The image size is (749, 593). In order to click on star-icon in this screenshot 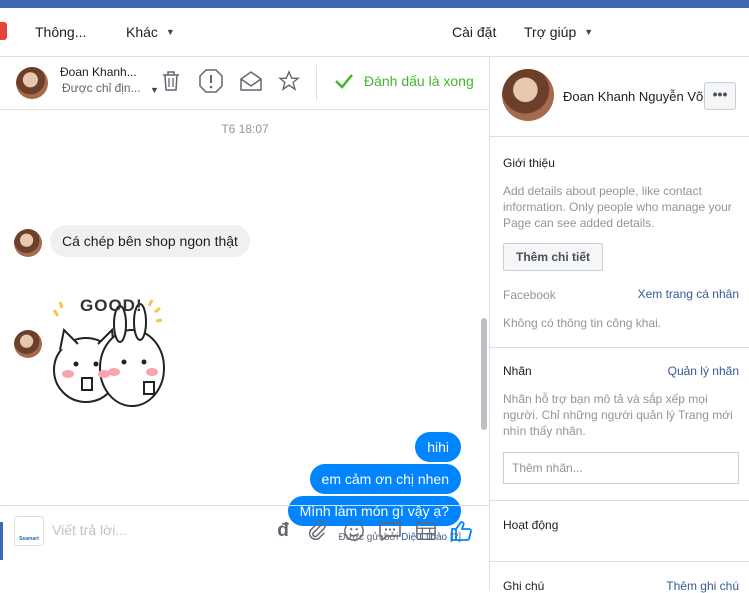, I will do `click(289, 81)`.